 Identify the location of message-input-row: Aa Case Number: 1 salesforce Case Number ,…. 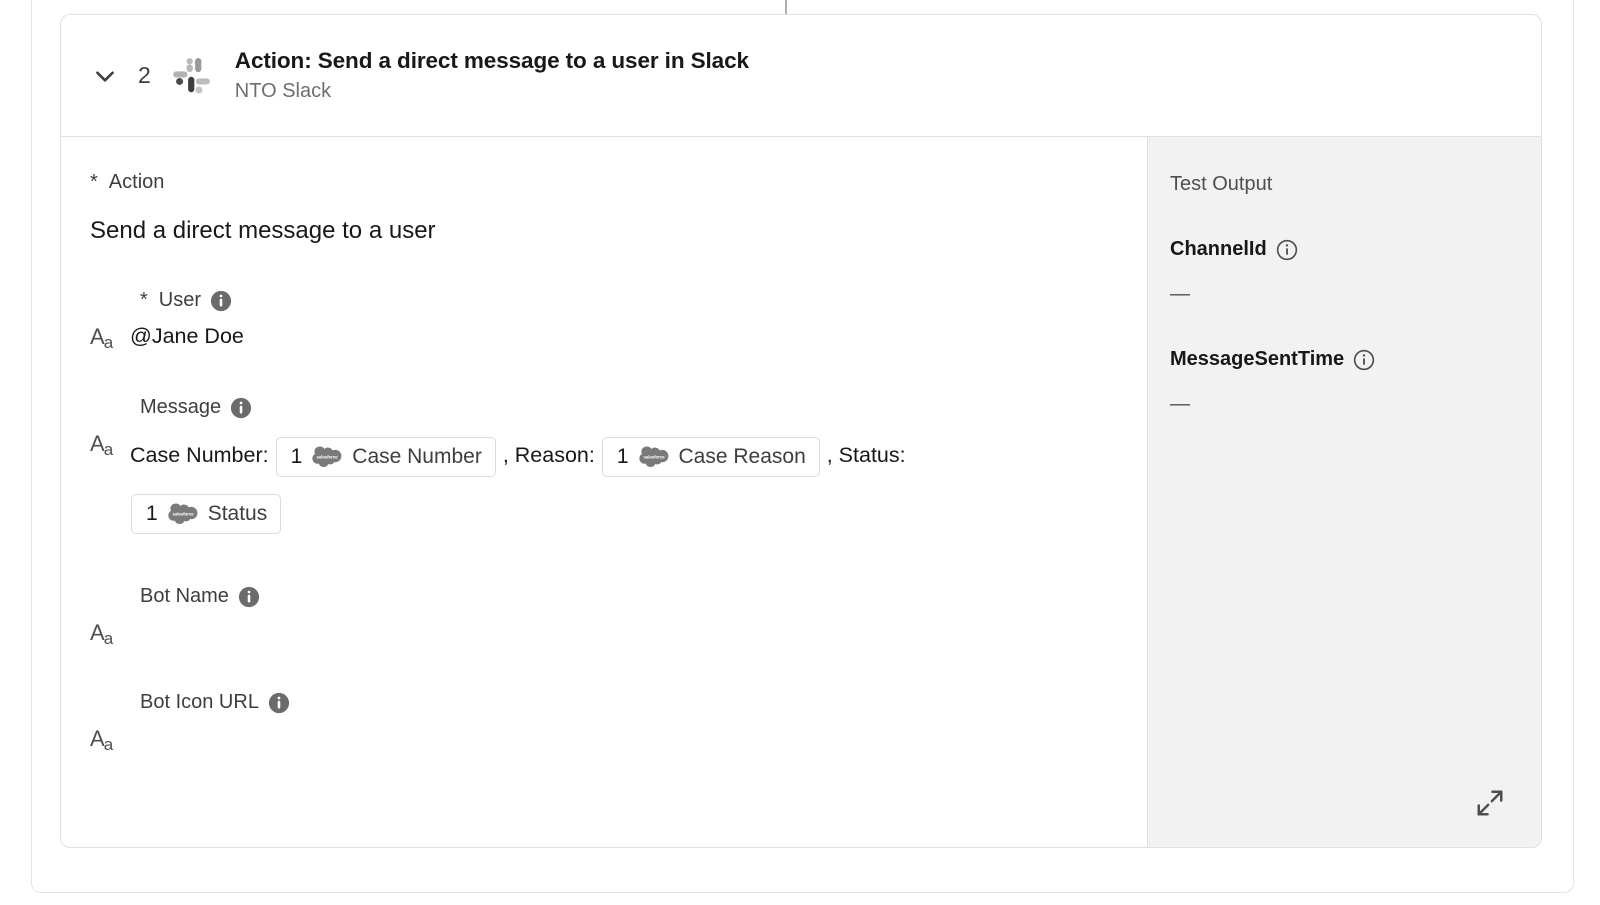
(603, 484).